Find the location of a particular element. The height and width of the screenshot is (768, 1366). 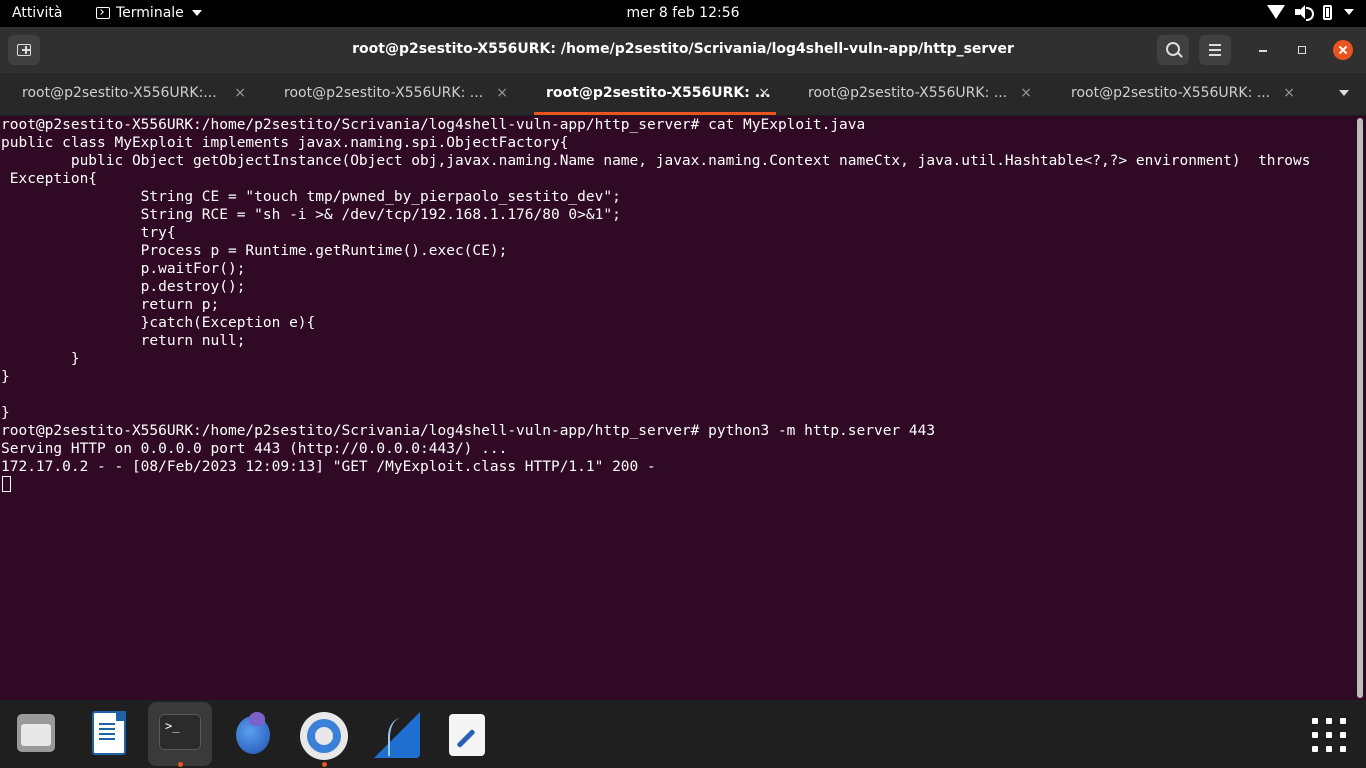

terminal-icon: >_ is located at coordinates (180, 732).